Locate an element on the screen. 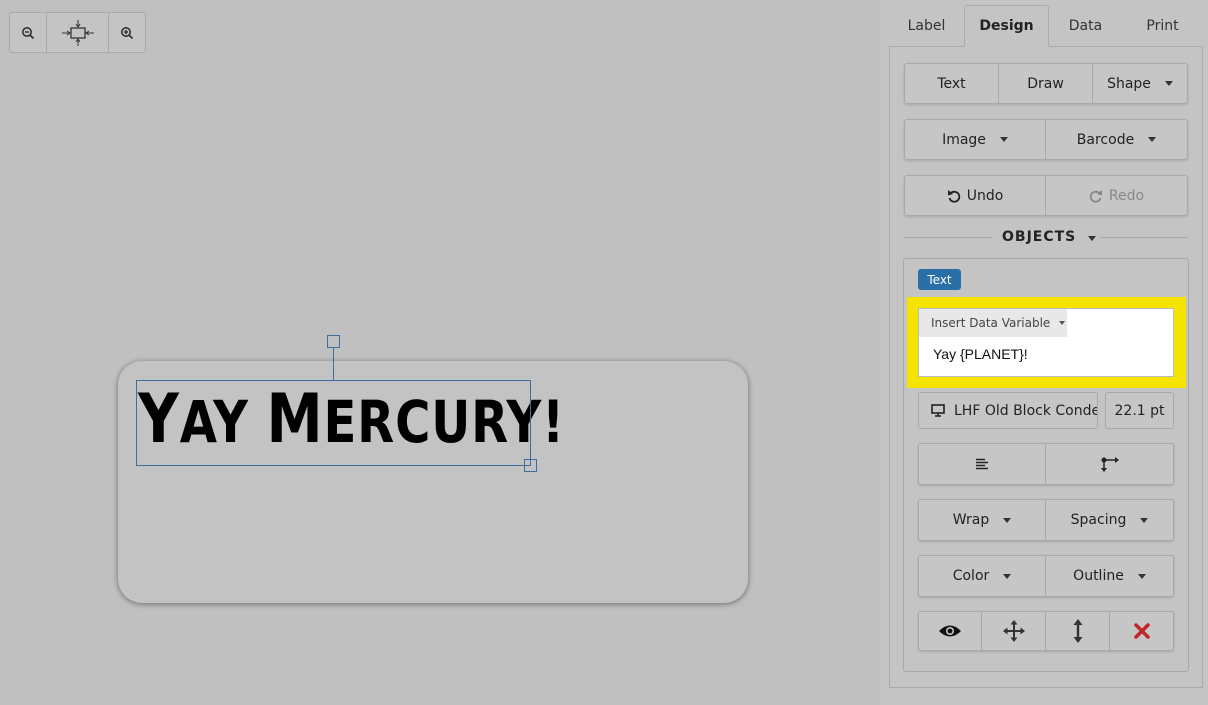 This screenshot has width=1208, height=705. align-toolbar is located at coordinates (1046, 464).